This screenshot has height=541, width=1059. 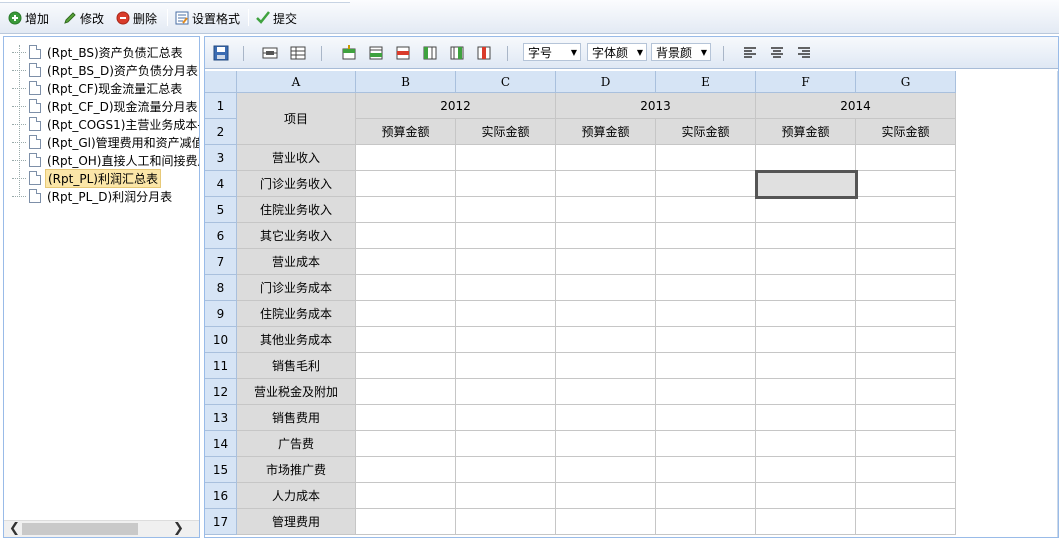 What do you see at coordinates (296, 392) in the screenshot?
I see `item-label-cell: 营业税金及附加` at bounding box center [296, 392].